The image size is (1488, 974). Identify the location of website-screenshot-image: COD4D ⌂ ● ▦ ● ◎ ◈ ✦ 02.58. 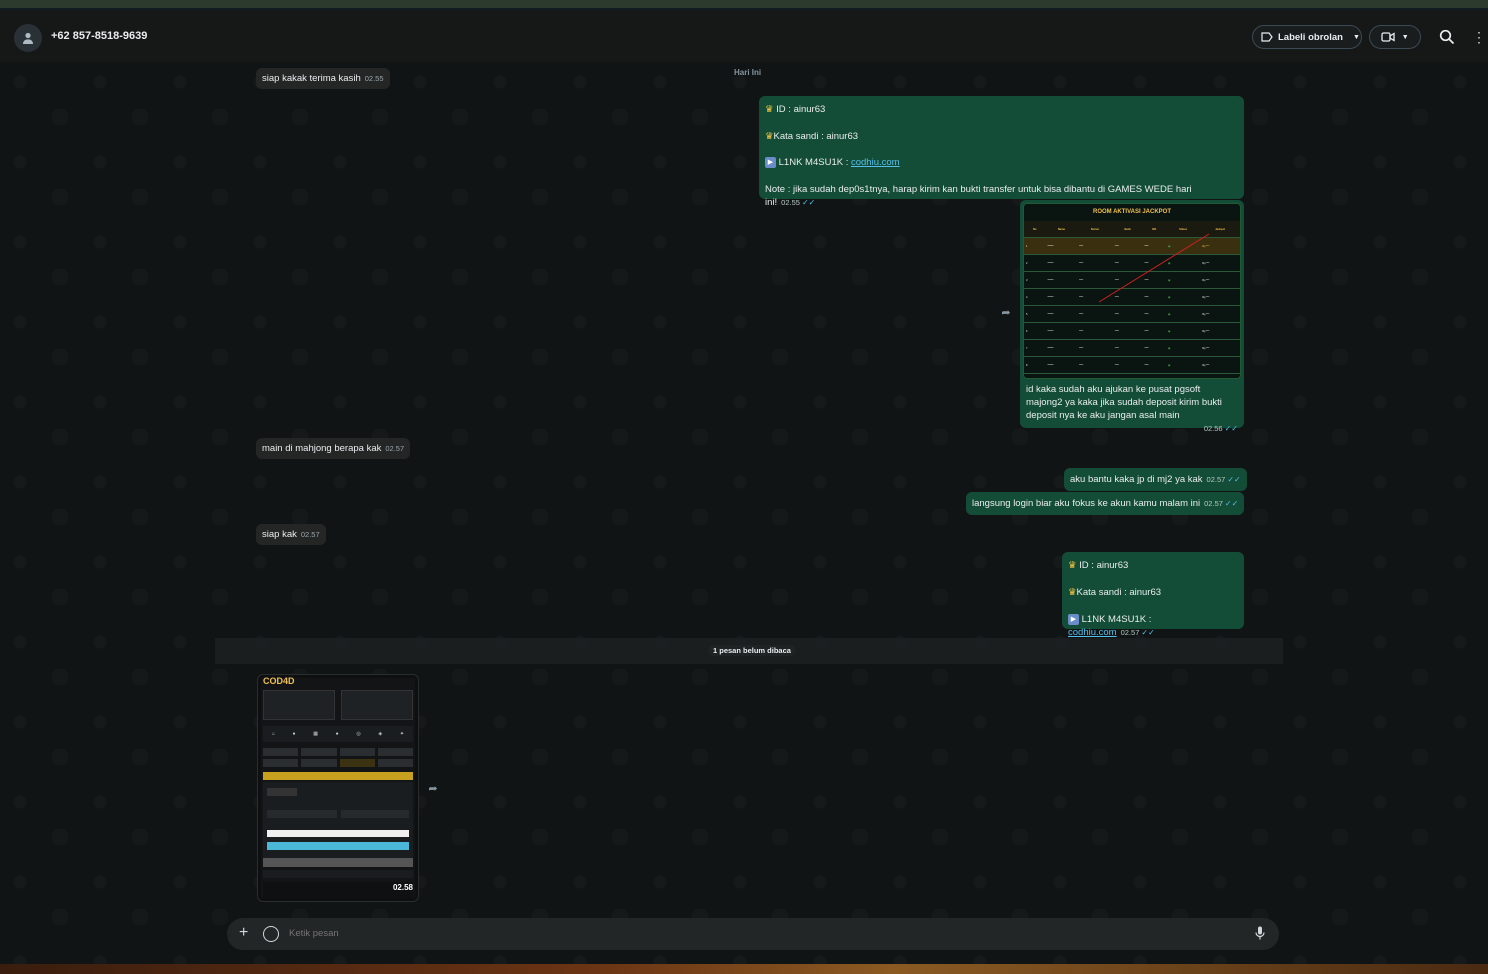
(338, 787).